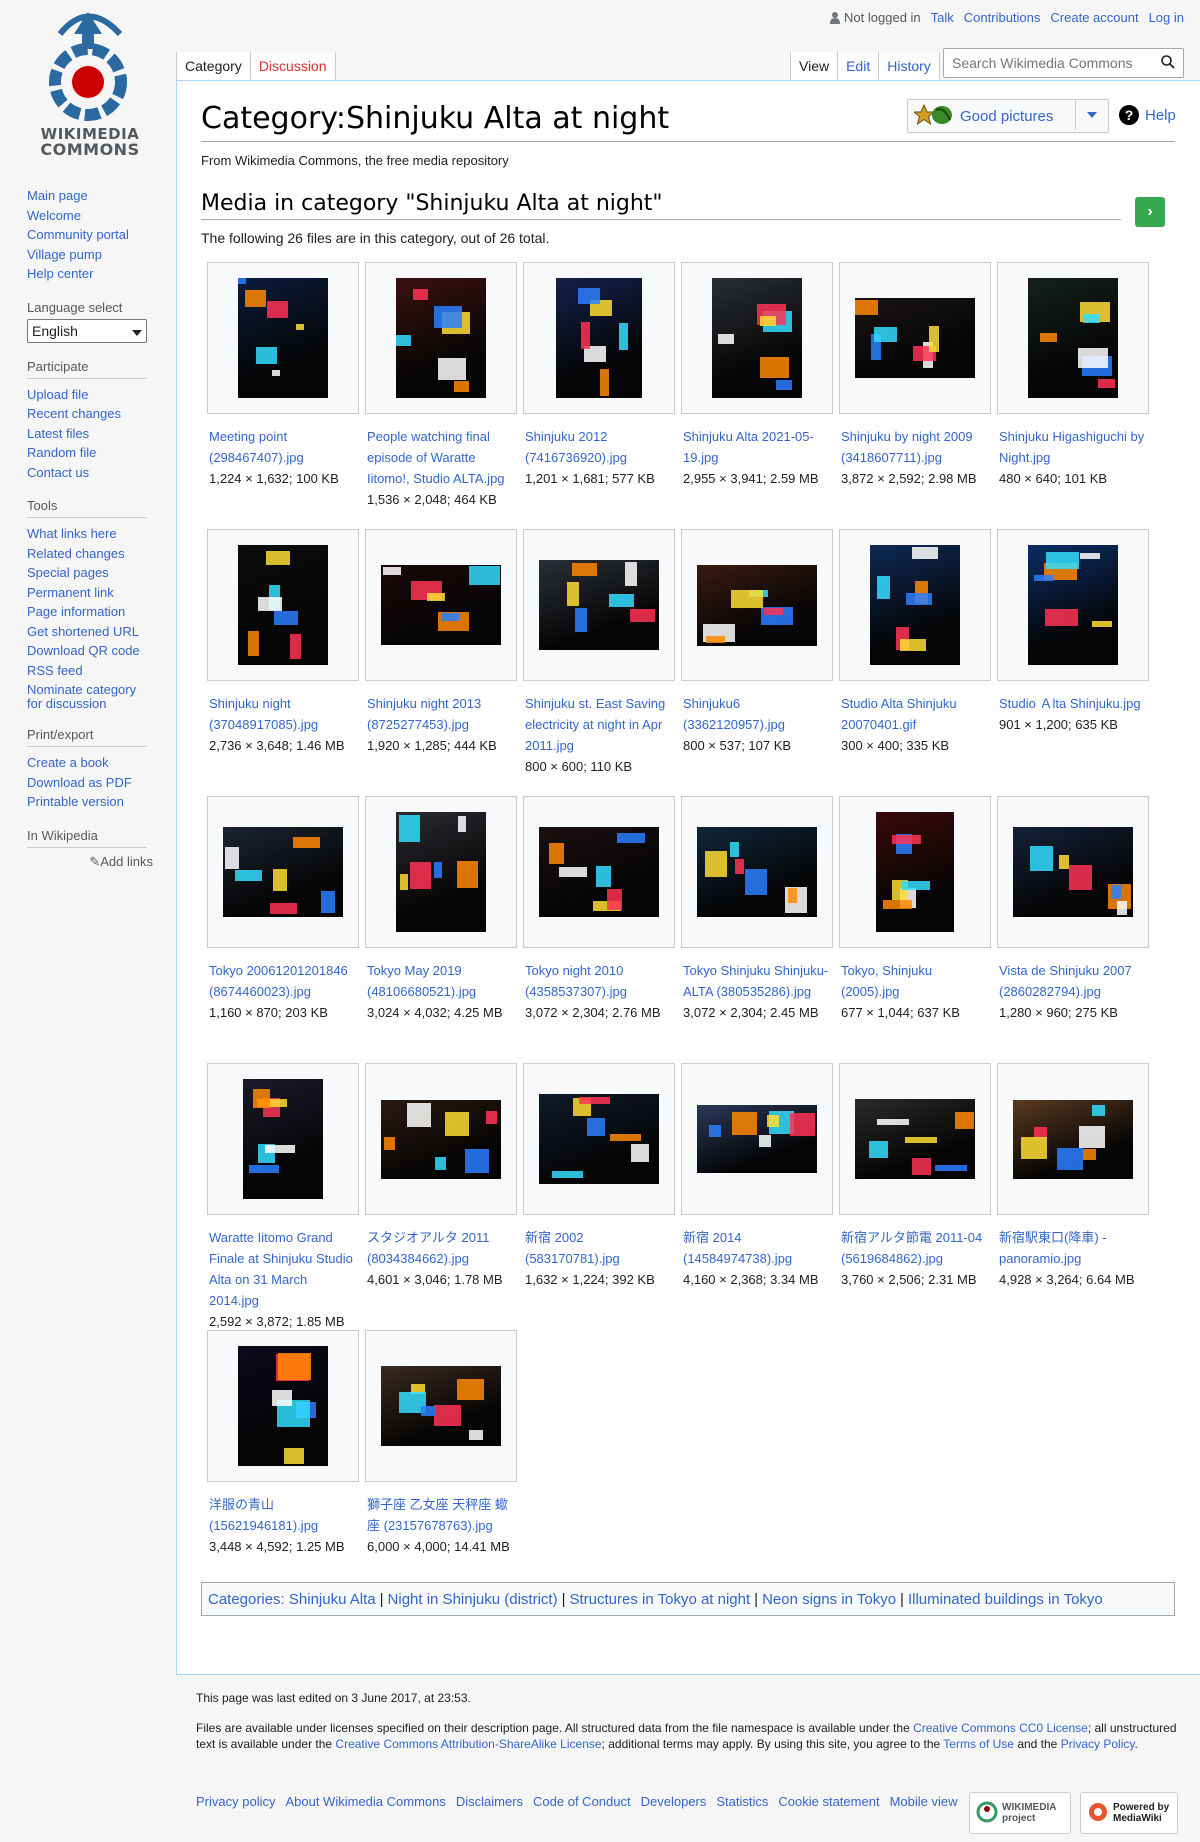 This screenshot has height=1842, width=1200. Describe the element at coordinates (942, 17) in the screenshot. I see `talk-link: Talk` at that location.